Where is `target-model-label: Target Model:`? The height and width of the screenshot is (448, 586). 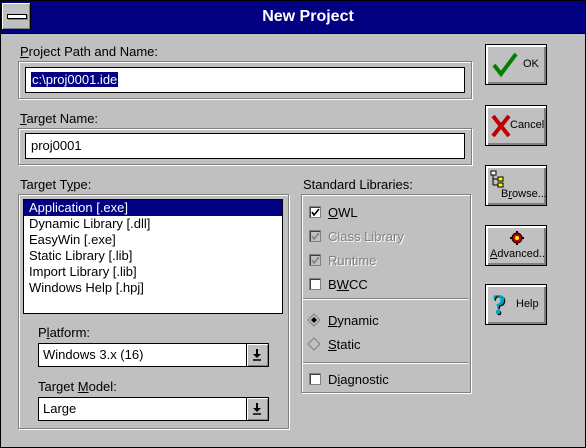
target-model-label: Target Model: is located at coordinates (77, 386).